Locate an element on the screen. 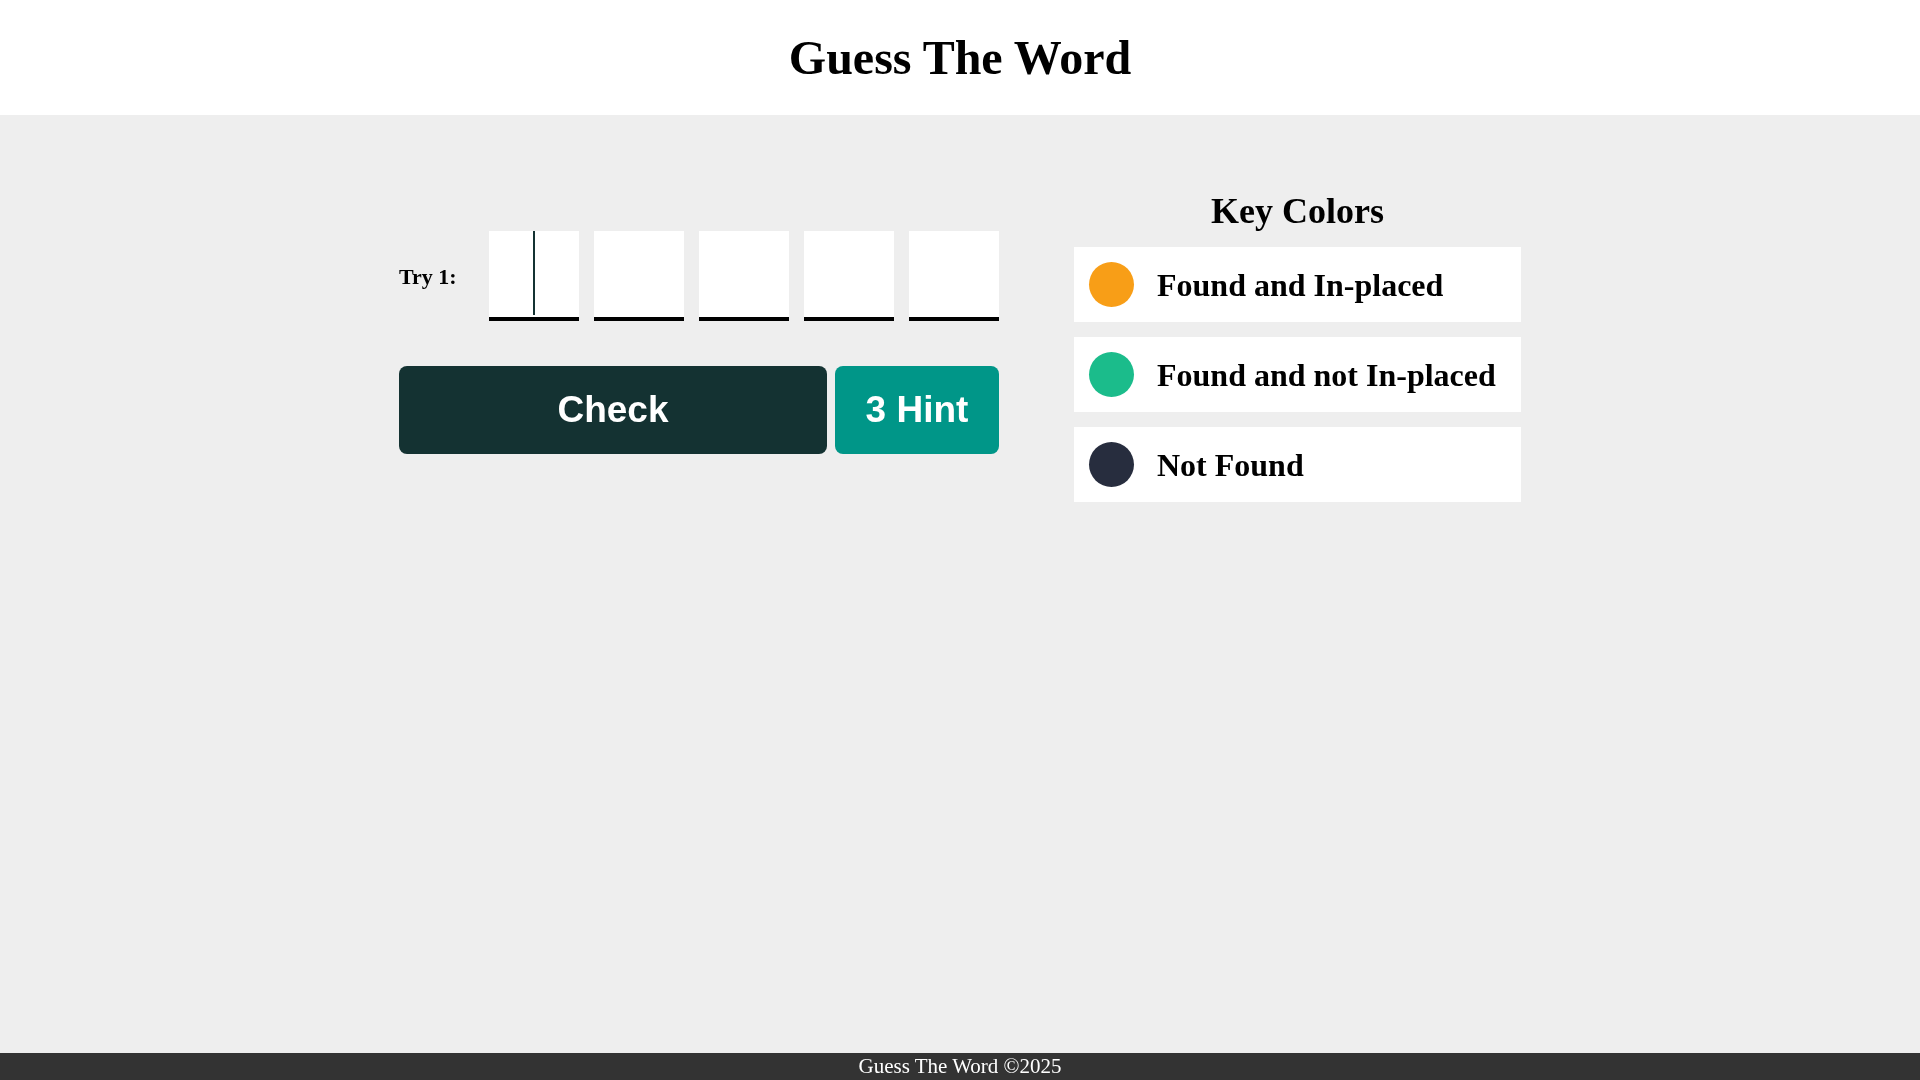  legend-label: Not Found is located at coordinates (1230, 465).